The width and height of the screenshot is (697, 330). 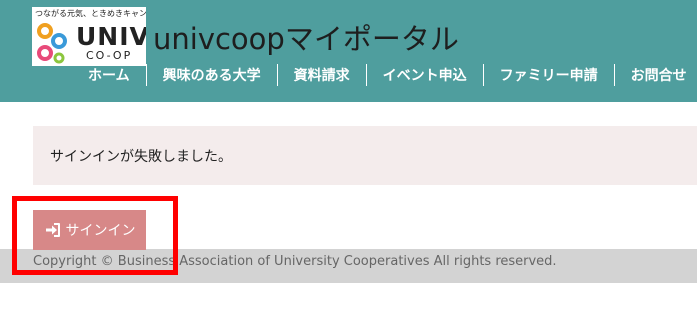 I want to click on site-title: univcoopマイポータル, so click(x=306, y=39).